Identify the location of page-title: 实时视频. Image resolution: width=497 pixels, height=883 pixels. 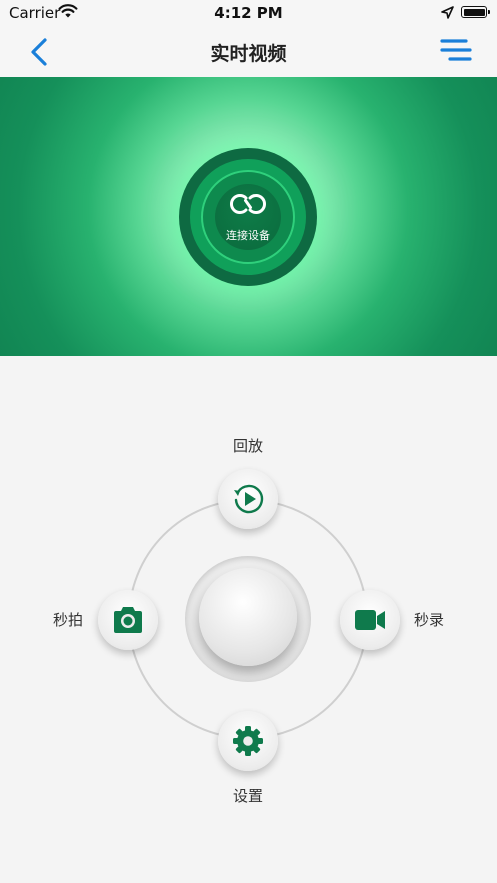
(248, 54).